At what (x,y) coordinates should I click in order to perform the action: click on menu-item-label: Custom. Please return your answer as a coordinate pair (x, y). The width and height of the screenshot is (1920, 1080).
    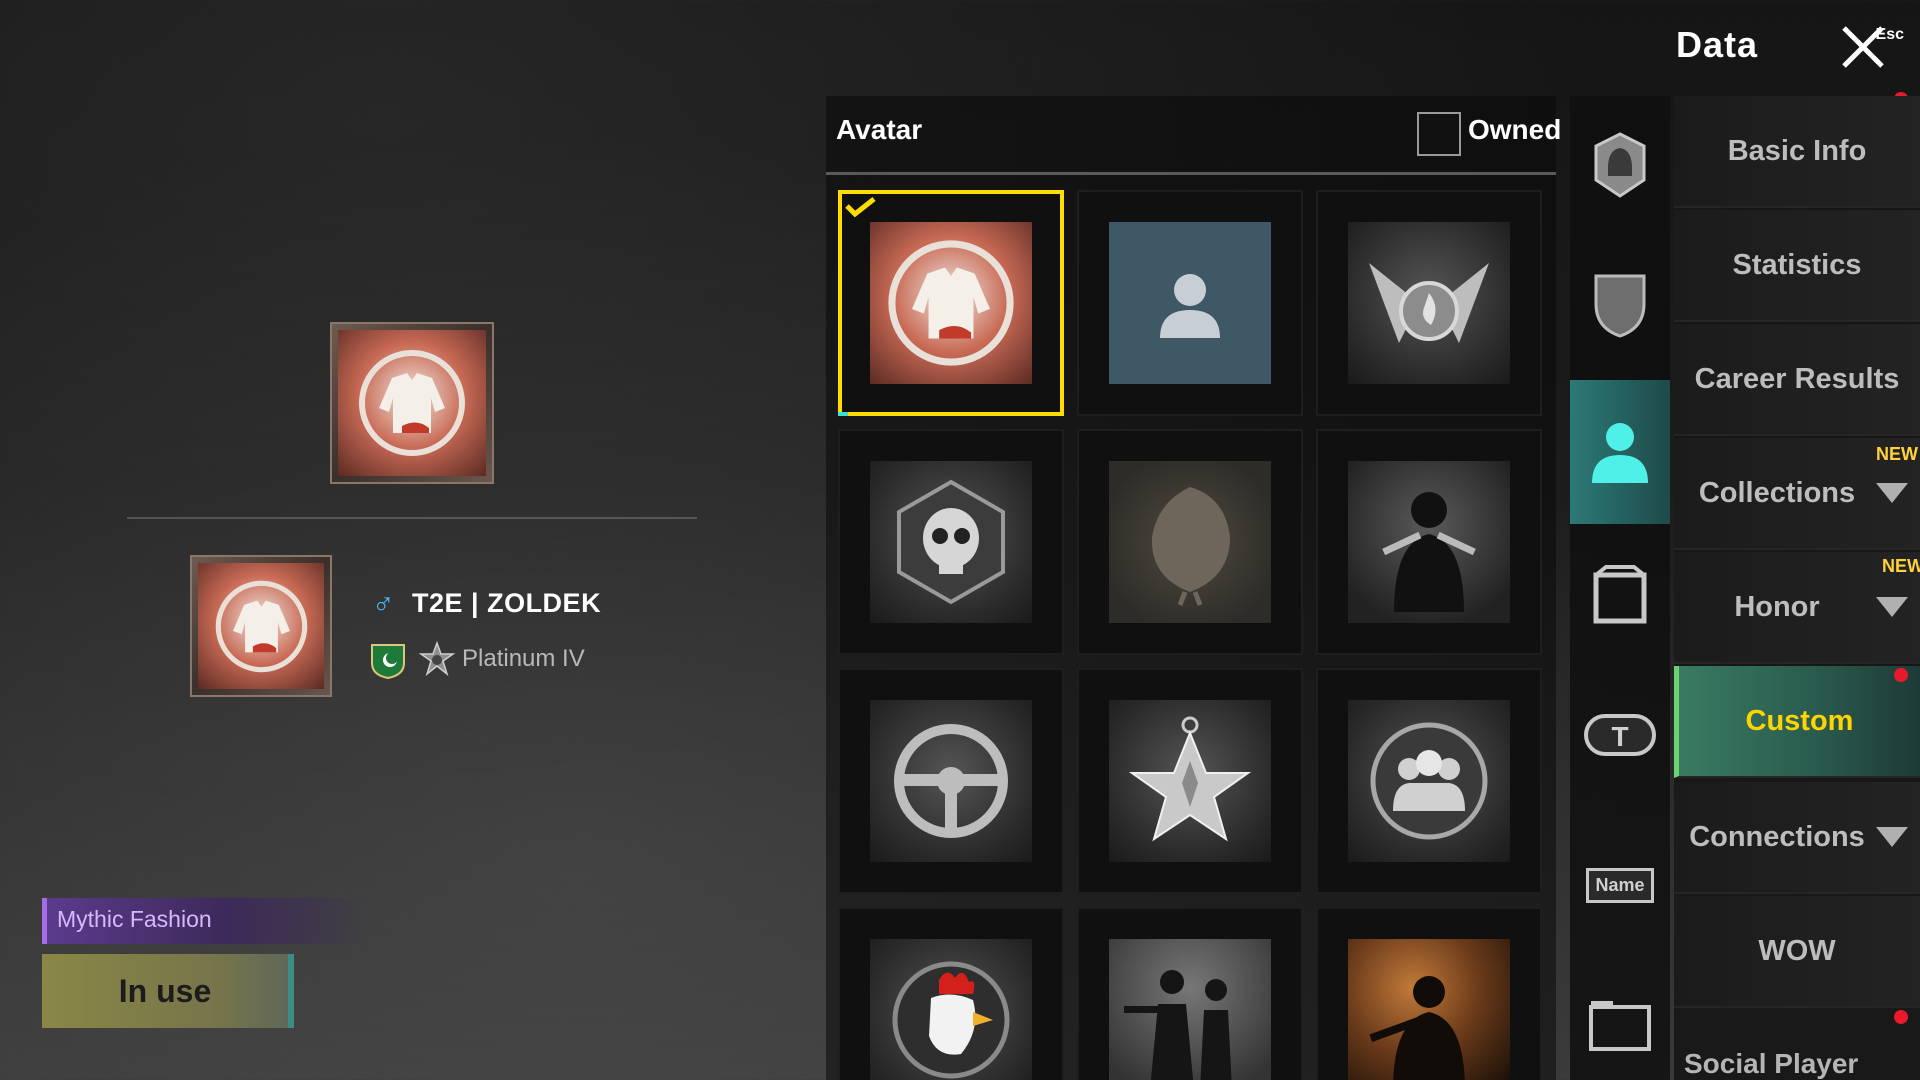
    Looking at the image, I should click on (1799, 720).